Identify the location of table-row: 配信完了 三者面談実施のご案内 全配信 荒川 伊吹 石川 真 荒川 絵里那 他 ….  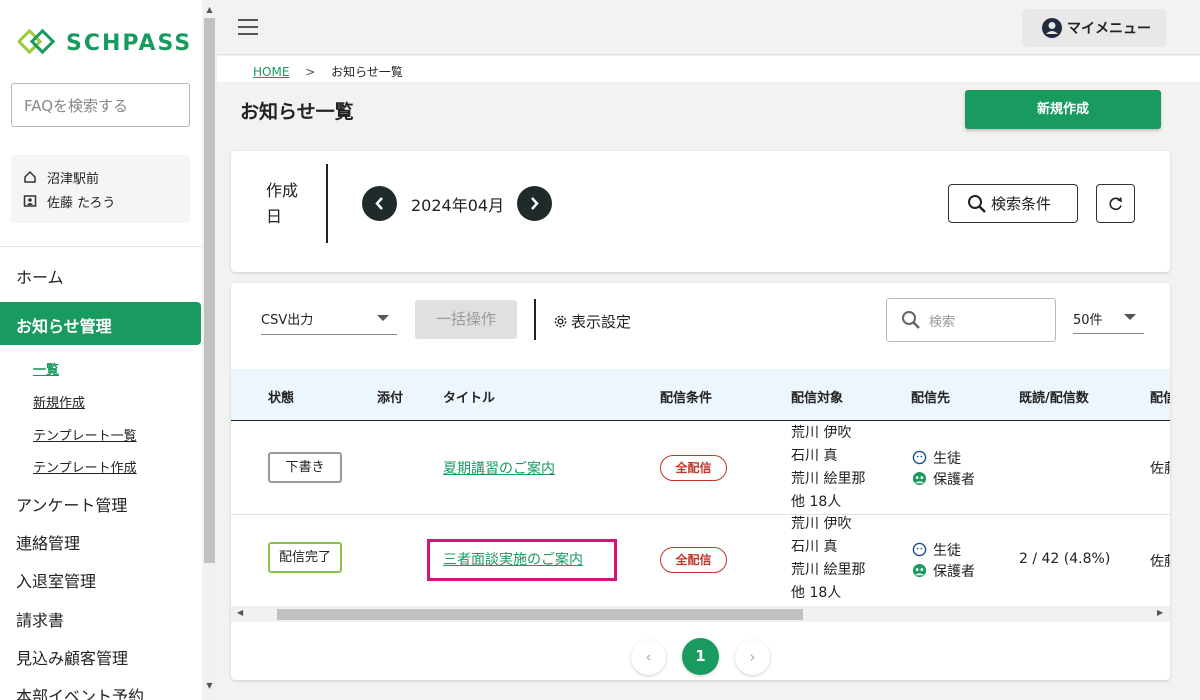
(700, 560).